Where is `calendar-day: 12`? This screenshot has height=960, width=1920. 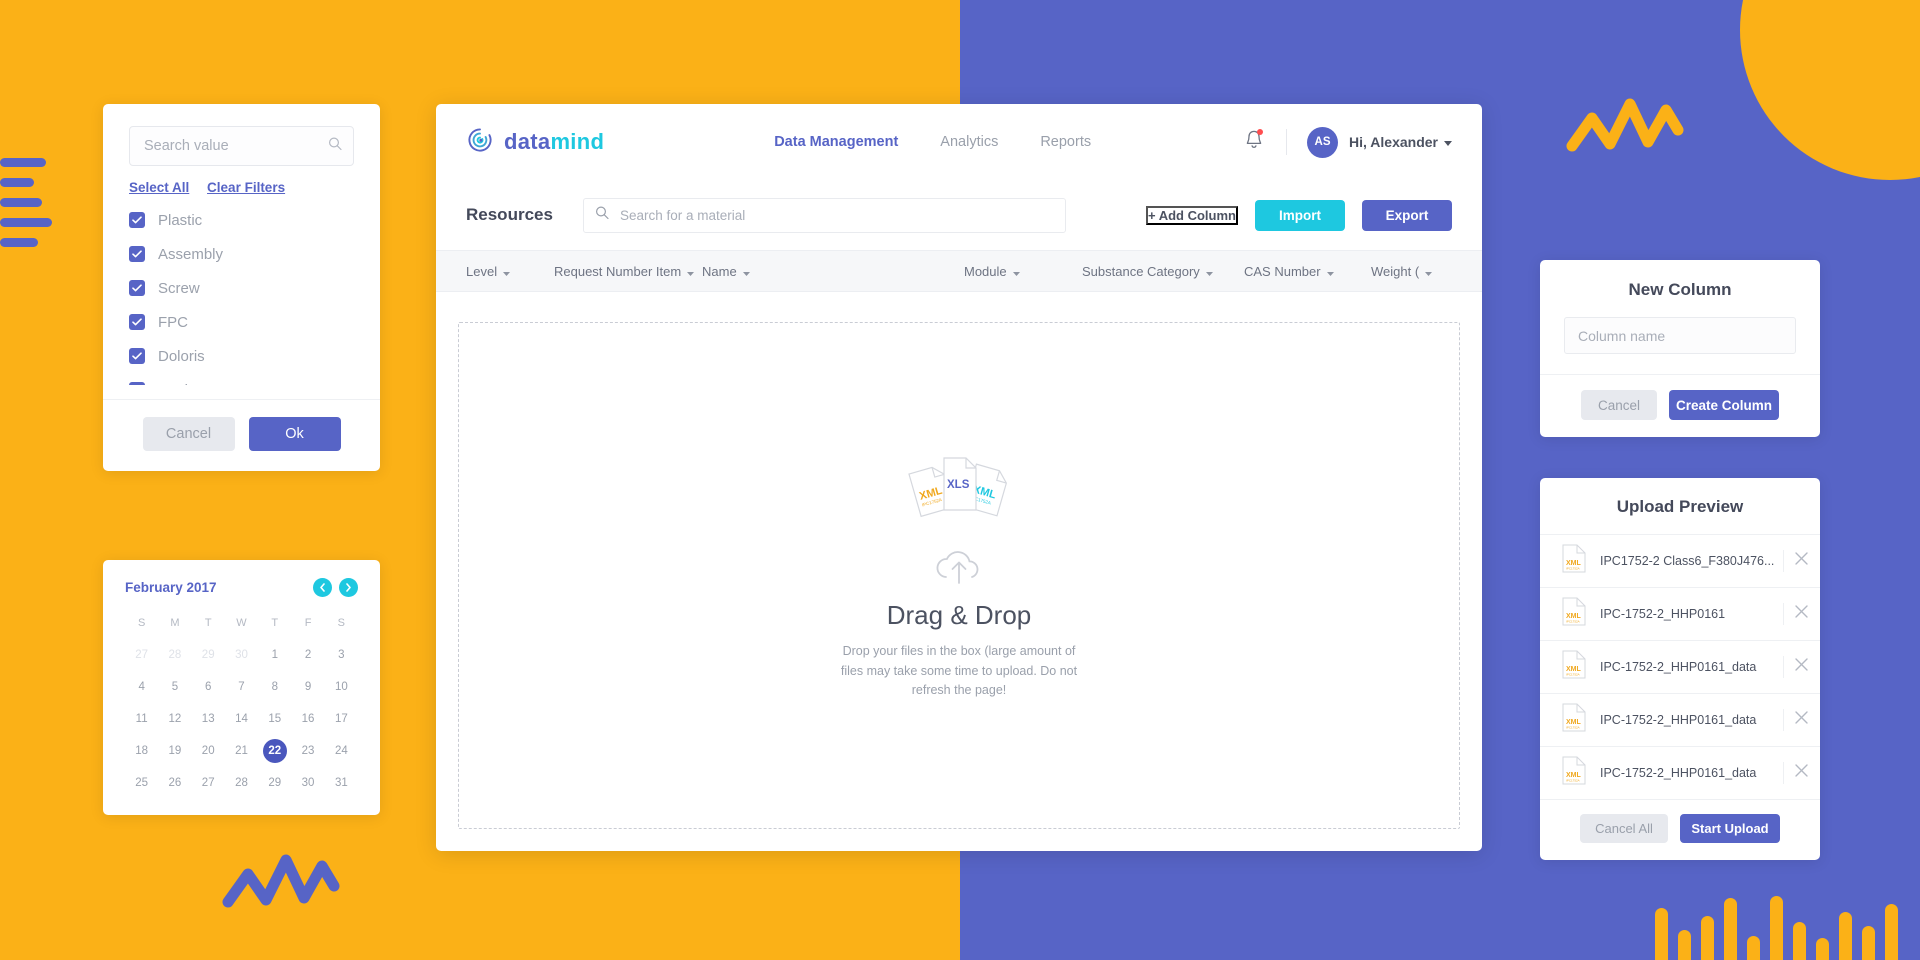
calendar-day: 12 is located at coordinates (174, 719).